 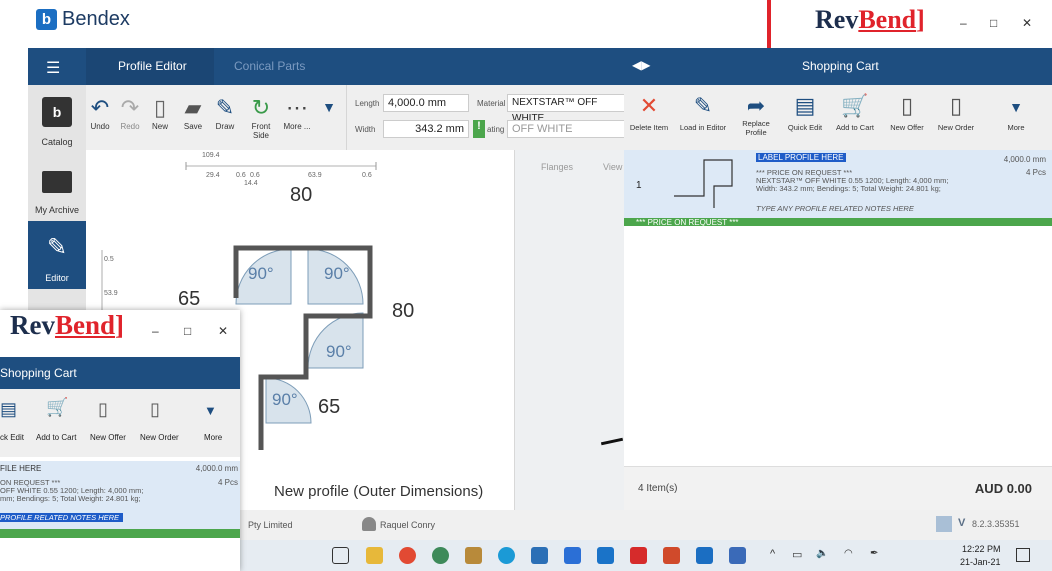 What do you see at coordinates (572, 555) in the screenshot?
I see `zoom-icon` at bounding box center [572, 555].